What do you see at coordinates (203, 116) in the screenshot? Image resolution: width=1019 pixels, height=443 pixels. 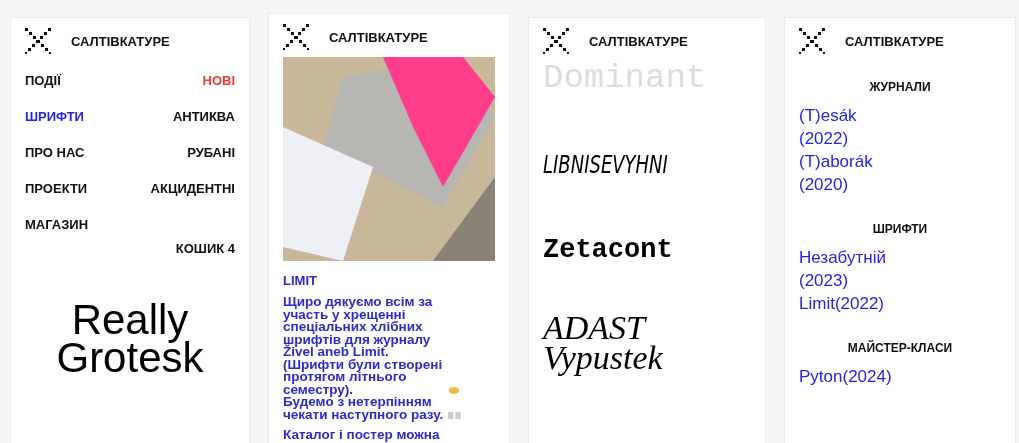 I see `category-link: АНТИКВА` at bounding box center [203, 116].